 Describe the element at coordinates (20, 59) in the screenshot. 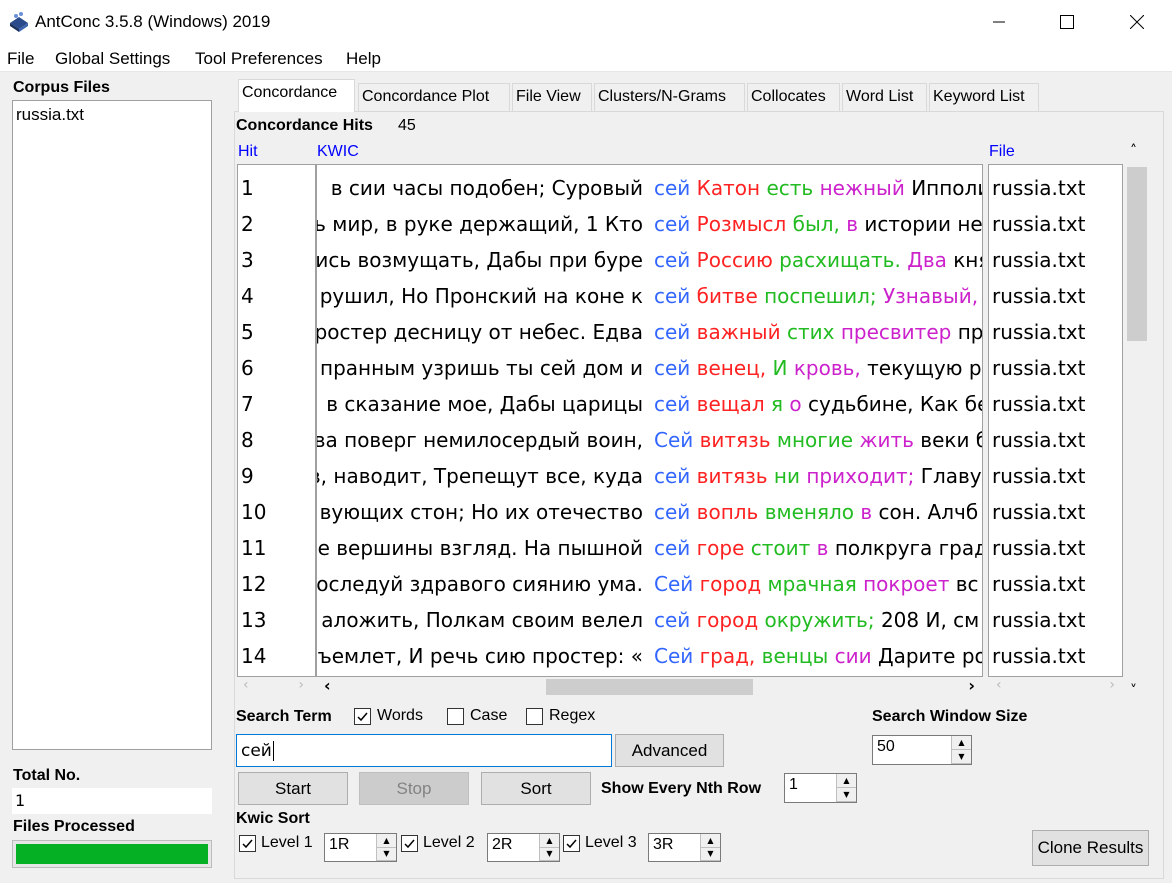

I see `menu-file: File` at that location.